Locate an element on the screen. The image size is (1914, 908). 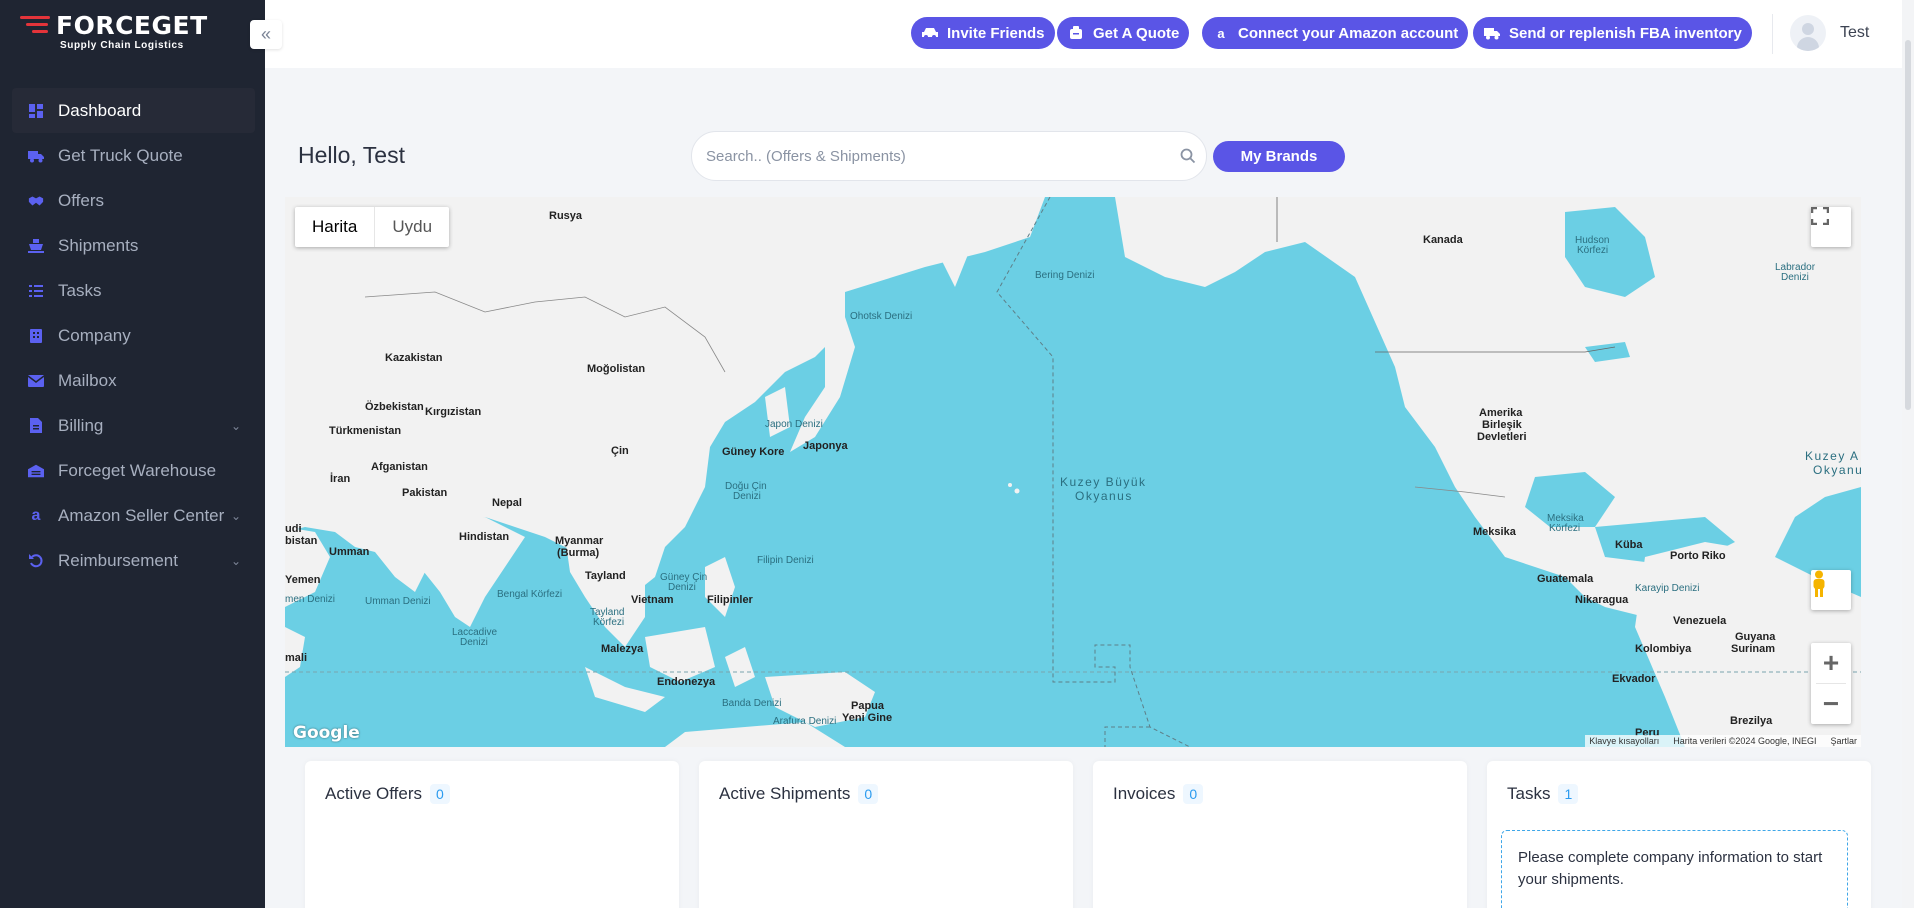
sidebar-item-company: Company is located at coordinates (133, 335).